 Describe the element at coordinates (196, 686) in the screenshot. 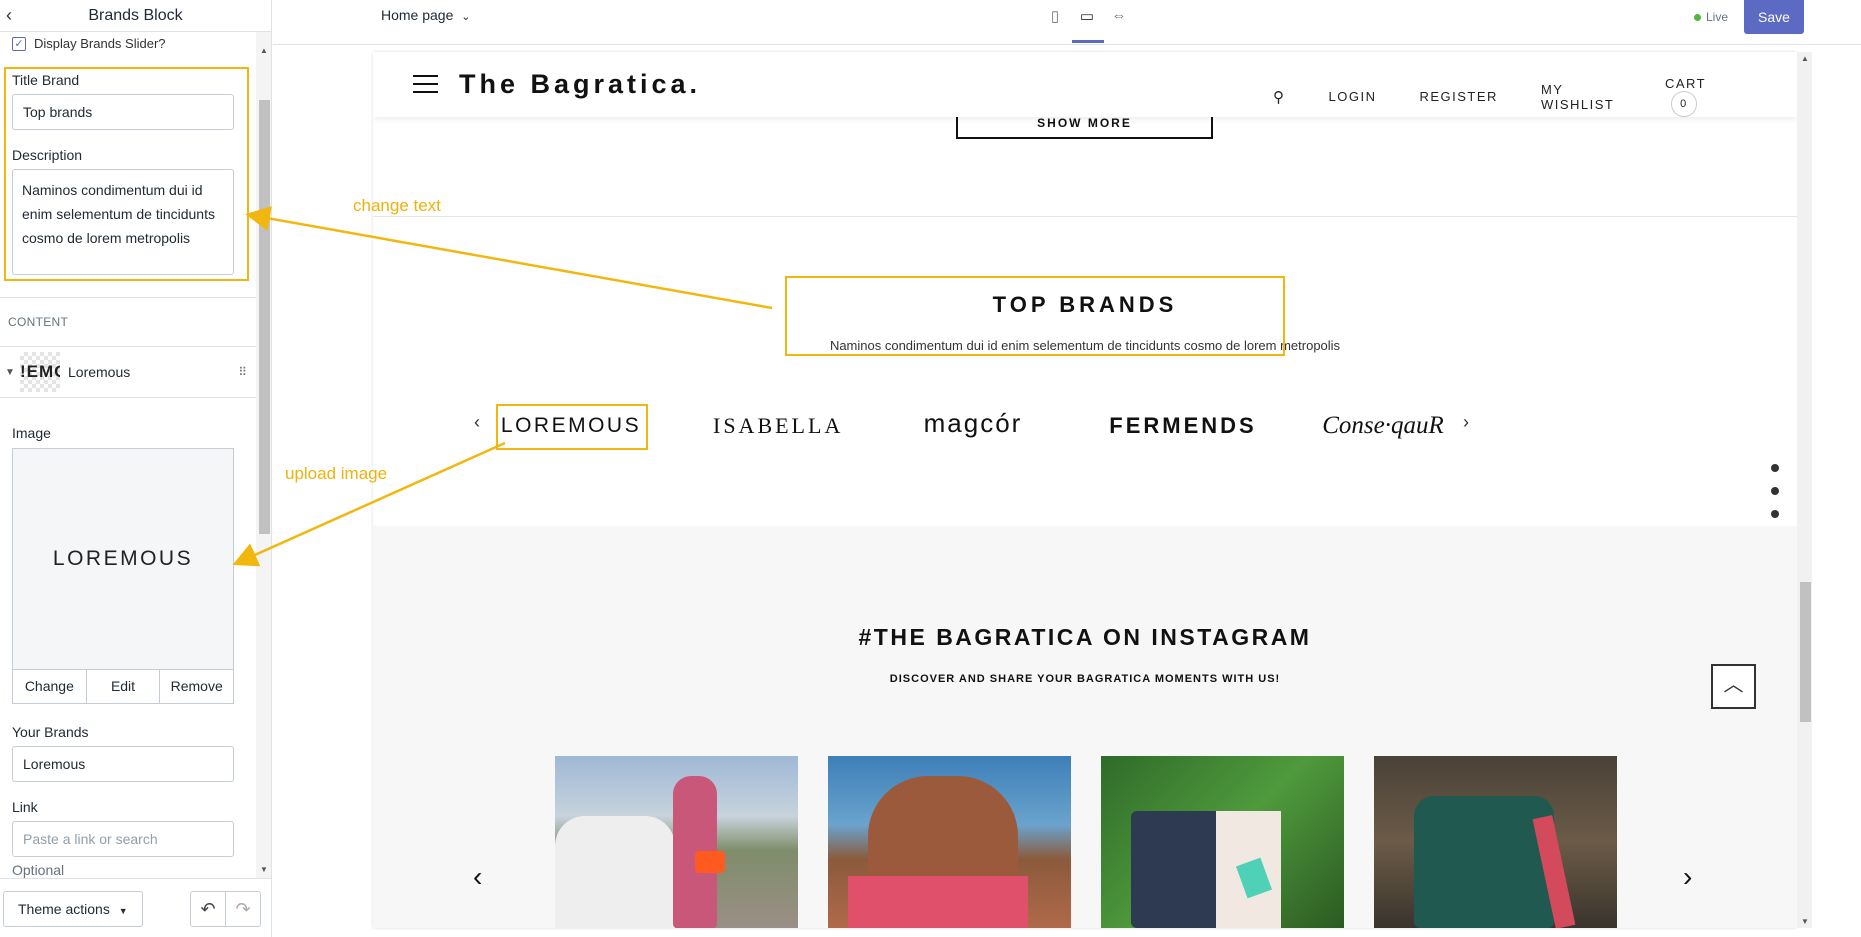

I see `remove-image-button: Remove` at that location.